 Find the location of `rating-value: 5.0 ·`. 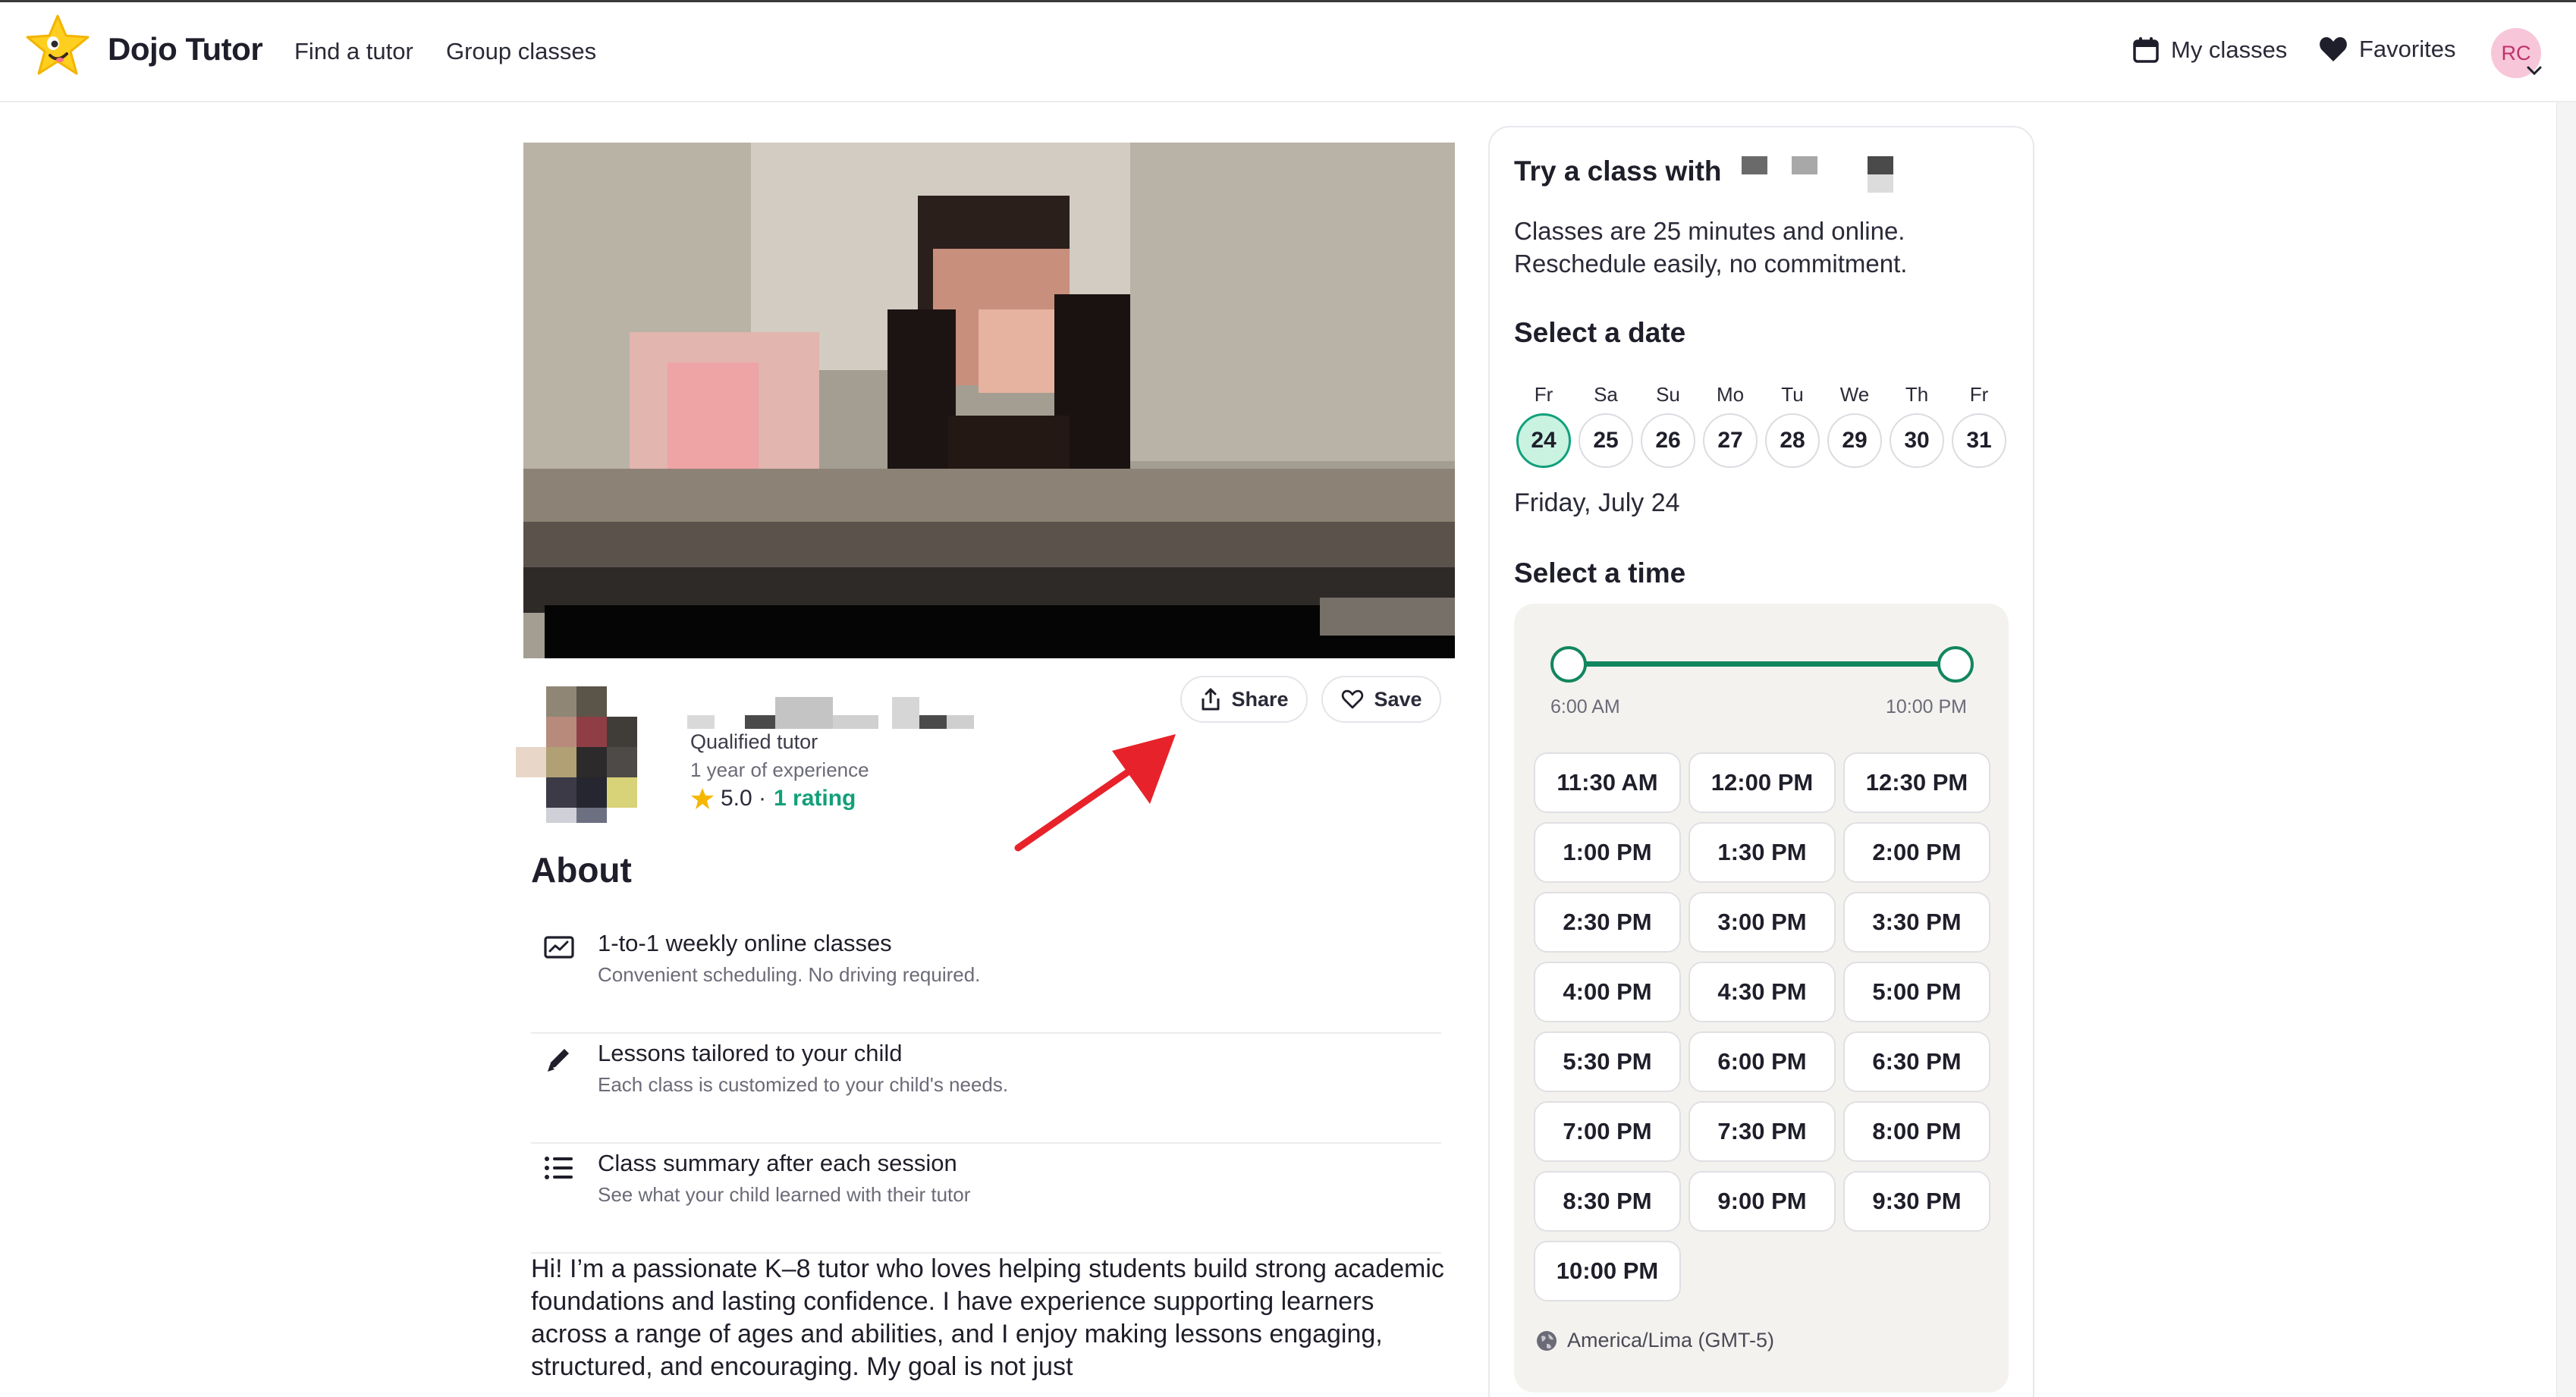

rating-value: 5.0 · is located at coordinates (744, 799).